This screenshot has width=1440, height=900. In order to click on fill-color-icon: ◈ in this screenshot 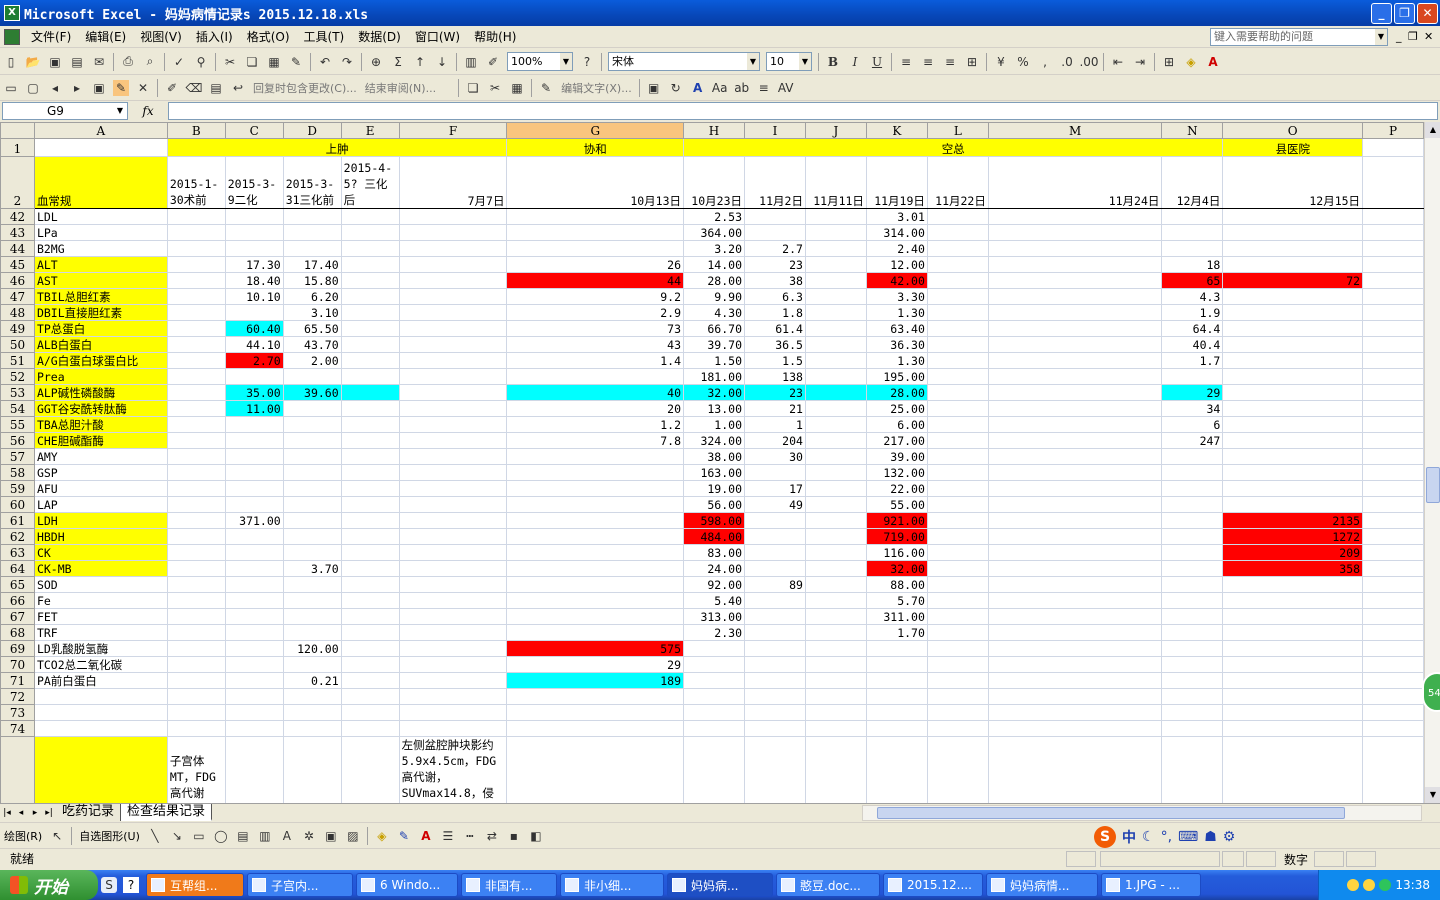, I will do `click(382, 836)`.